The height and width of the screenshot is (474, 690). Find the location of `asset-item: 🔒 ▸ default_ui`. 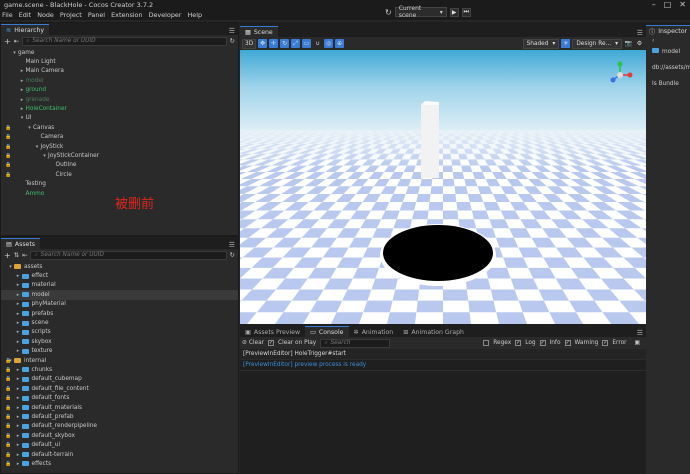

asset-item: 🔒 ▸ default_ui is located at coordinates (119, 444).